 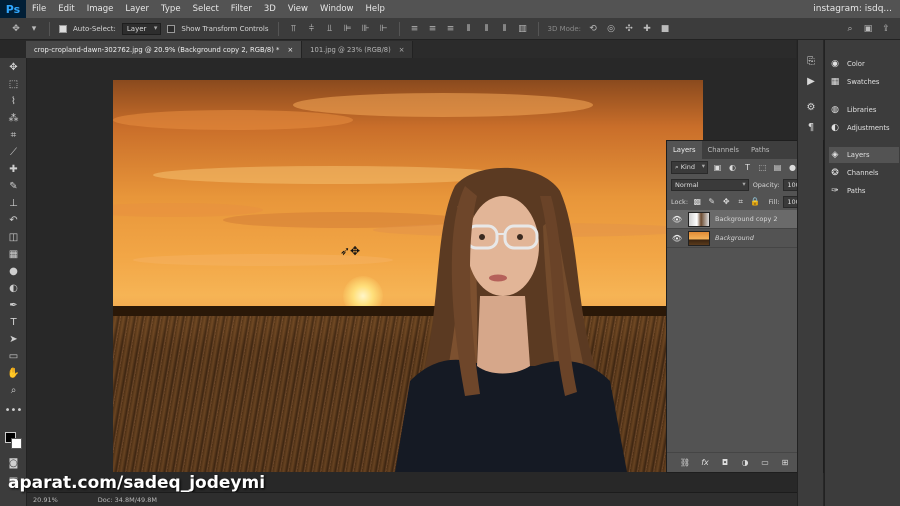 What do you see at coordinates (13, 373) in the screenshot?
I see `hand-tool-icon: ✋` at bounding box center [13, 373].